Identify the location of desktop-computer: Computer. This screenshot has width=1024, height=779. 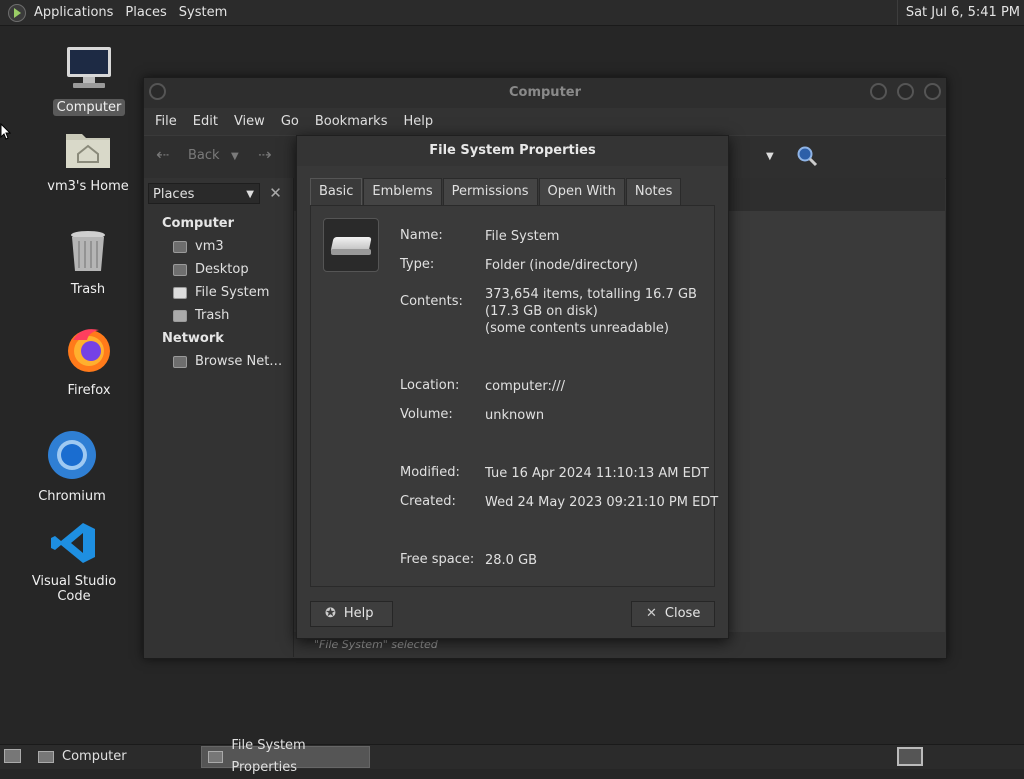
(89, 80).